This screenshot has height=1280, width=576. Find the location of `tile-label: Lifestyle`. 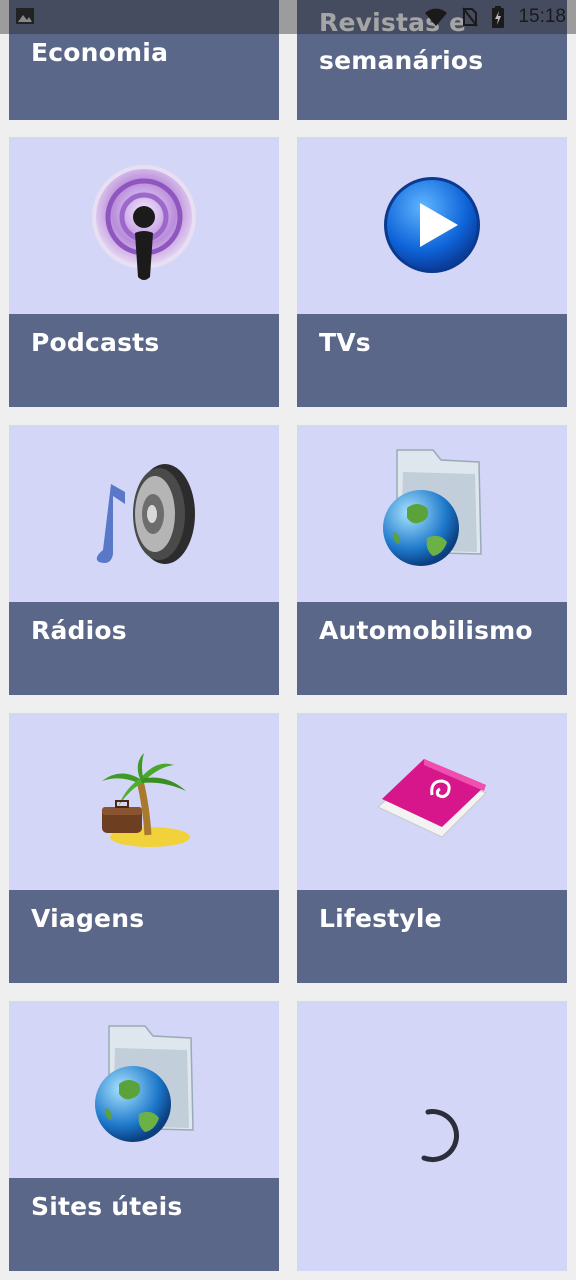

tile-label: Lifestyle is located at coordinates (380, 918).